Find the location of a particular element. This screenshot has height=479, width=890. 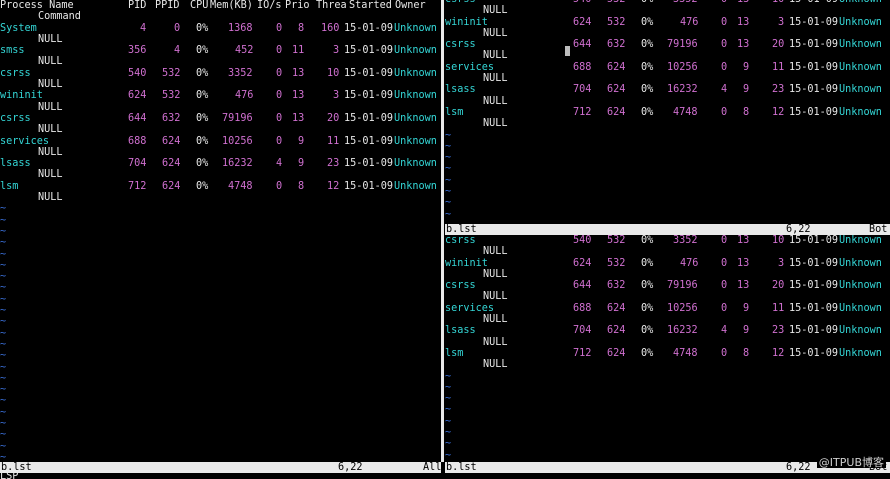

mem-value: 3352 is located at coordinates (240, 73).